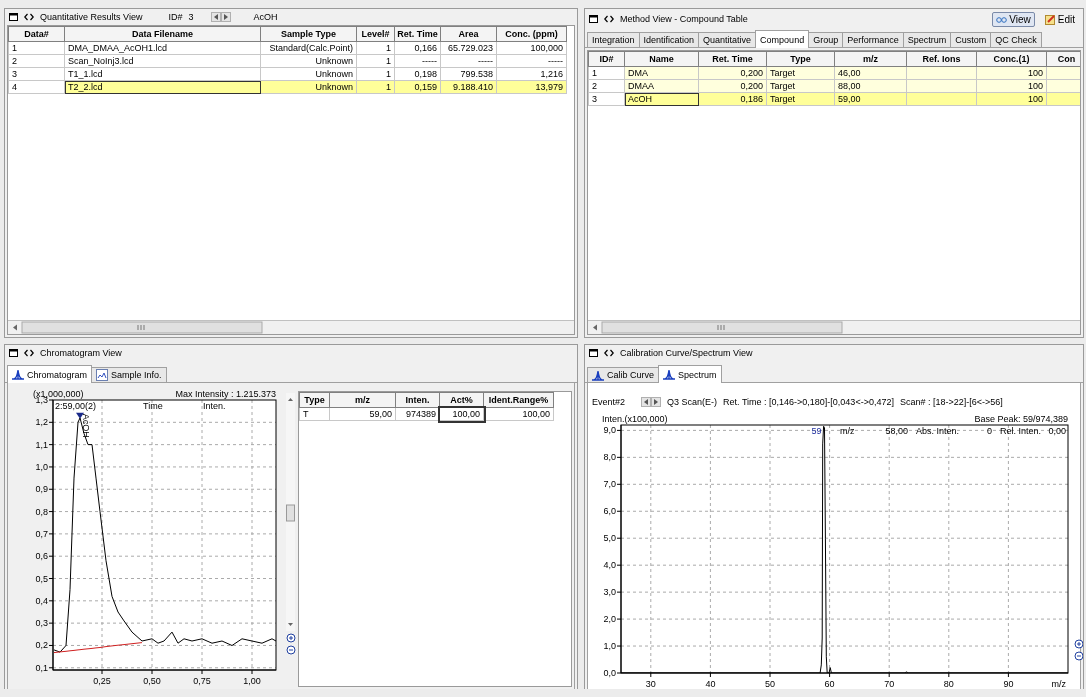 The height and width of the screenshot is (697, 1086). Describe the element at coordinates (873, 39) in the screenshot. I see `tab: Performance` at that location.